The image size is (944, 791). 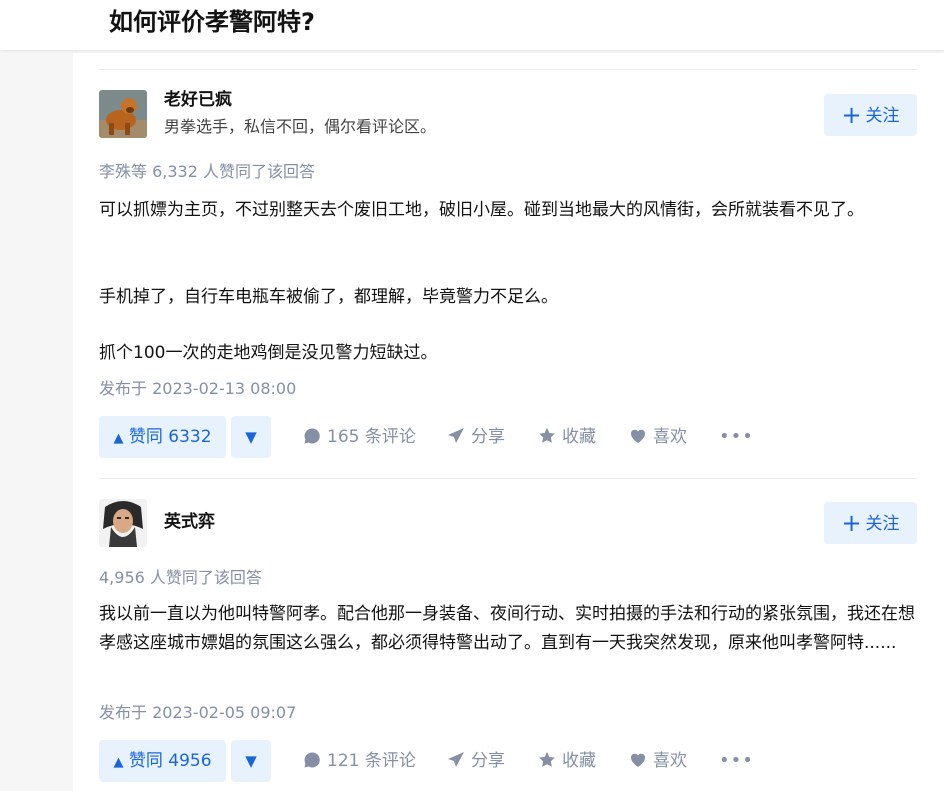 I want to click on upvote-button: ▲ 赞同 4956, so click(x=162, y=761).